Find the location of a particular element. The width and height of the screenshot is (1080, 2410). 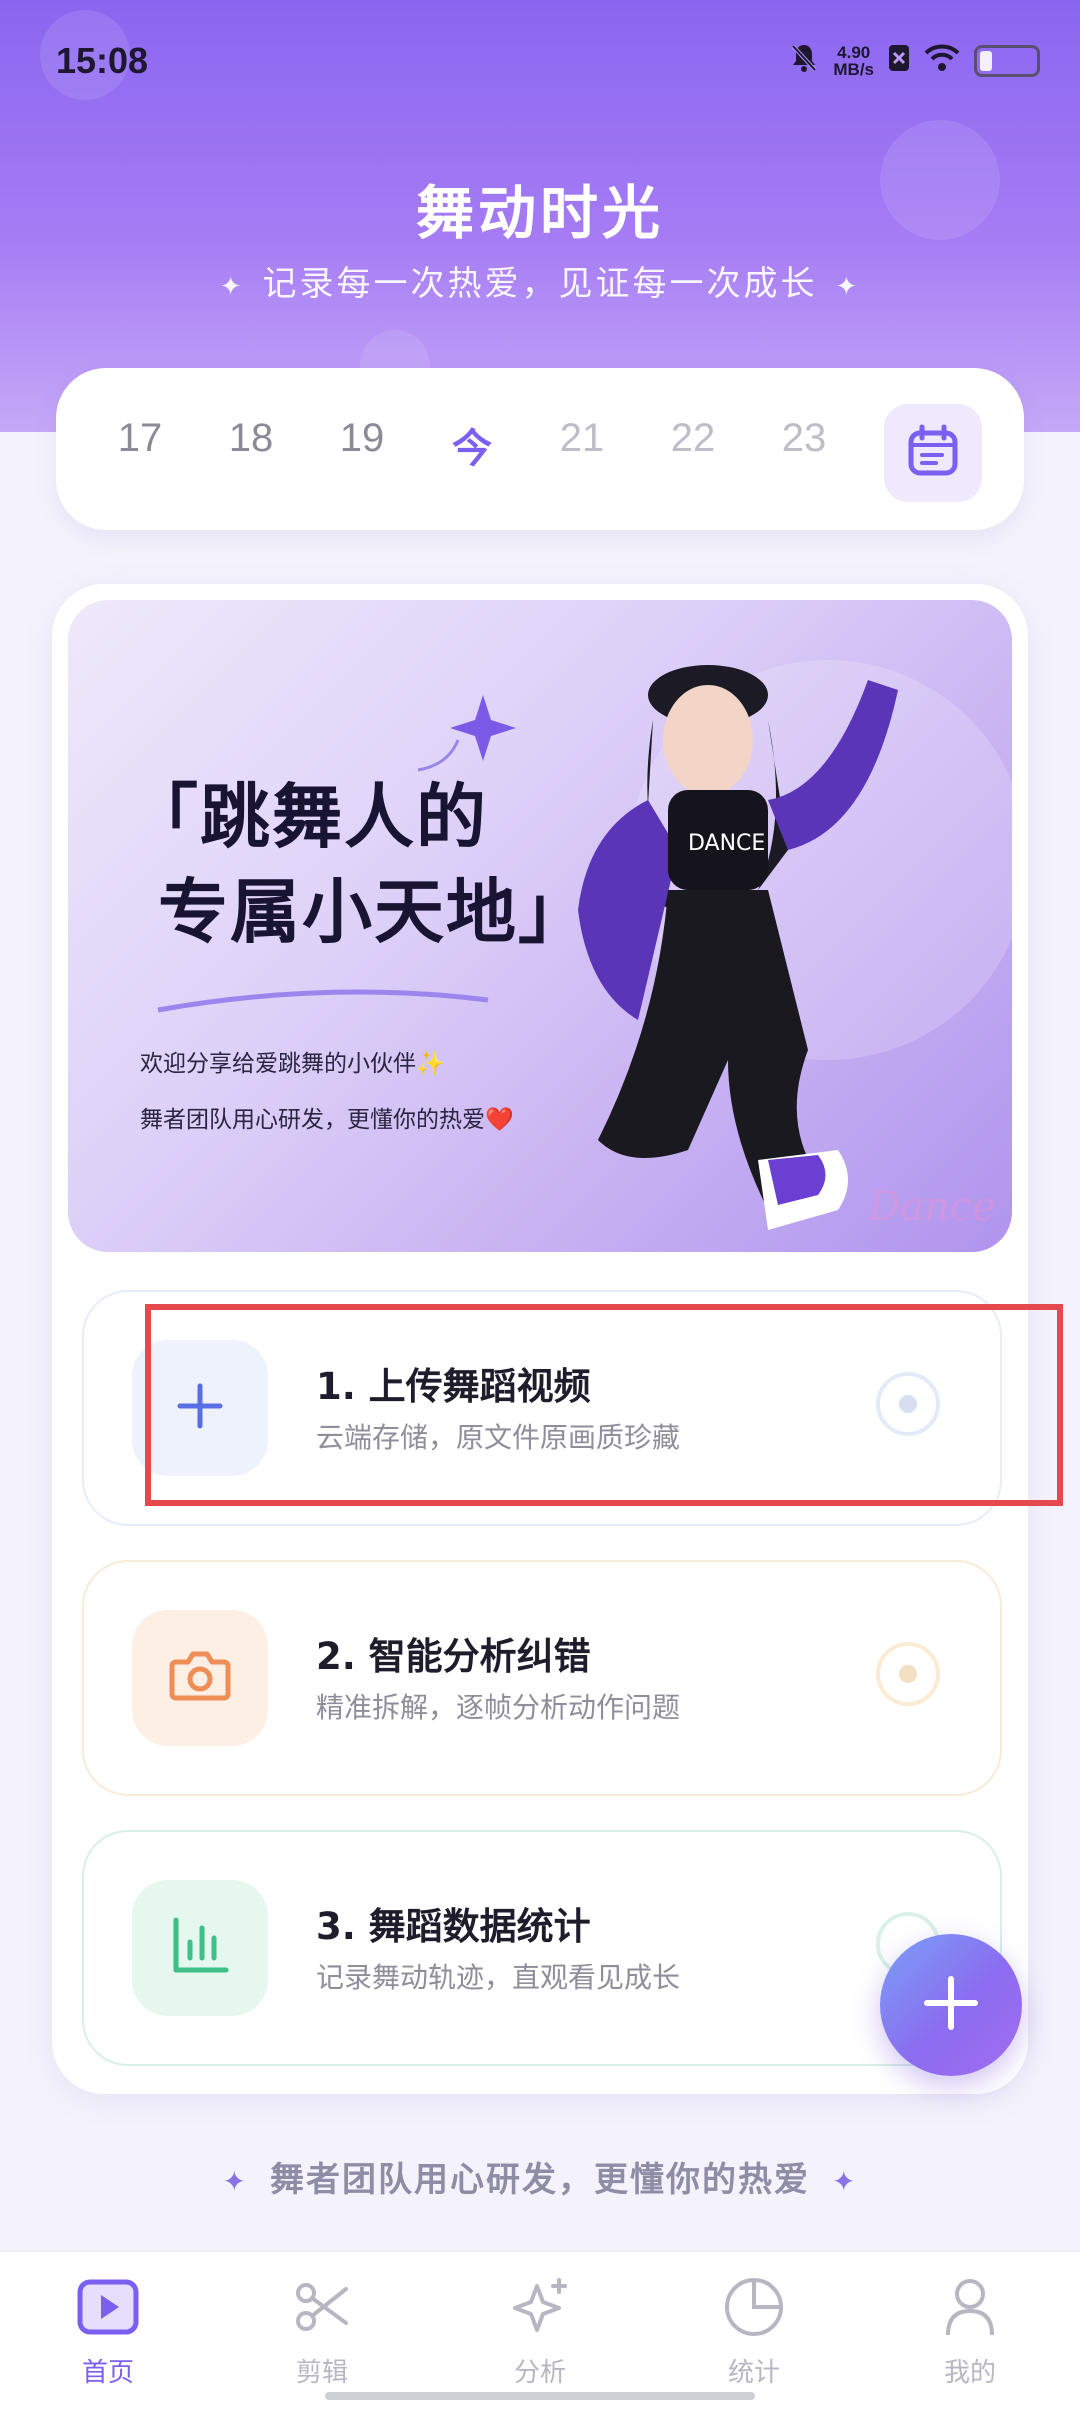

camera-icon is located at coordinates (200, 1678).